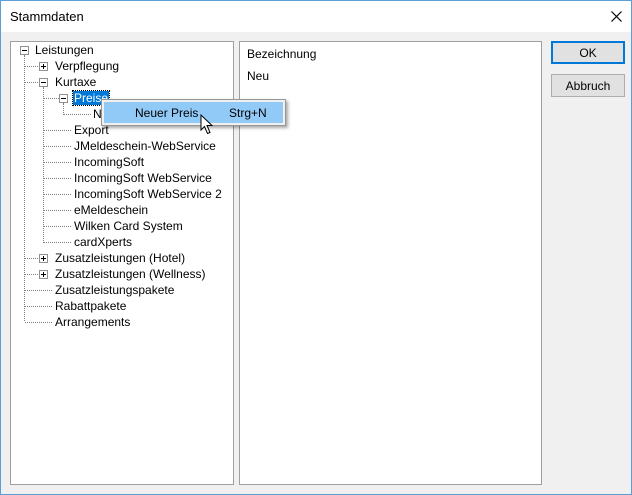  What do you see at coordinates (90, 306) in the screenshot?
I see `tree-item-rabattpakete: Rabattpakete` at bounding box center [90, 306].